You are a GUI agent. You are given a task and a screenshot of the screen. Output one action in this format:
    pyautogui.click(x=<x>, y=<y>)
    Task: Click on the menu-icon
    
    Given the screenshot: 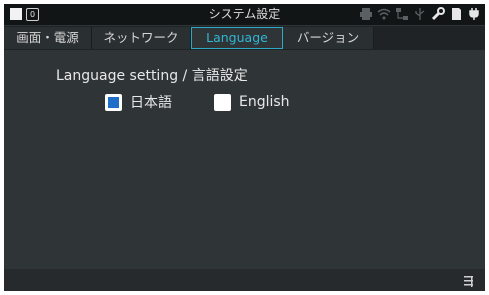 What is the action you would take?
    pyautogui.click(x=469, y=280)
    